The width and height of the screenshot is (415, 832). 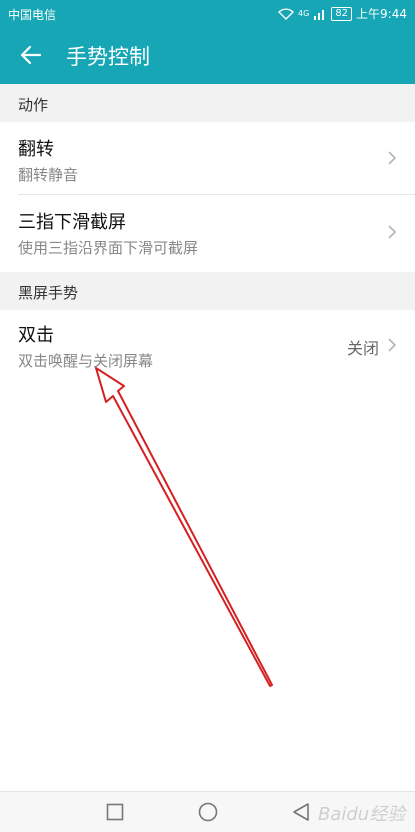 I want to click on status-bar: 中国电信 4G 82 上午9:44, so click(x=207, y=13).